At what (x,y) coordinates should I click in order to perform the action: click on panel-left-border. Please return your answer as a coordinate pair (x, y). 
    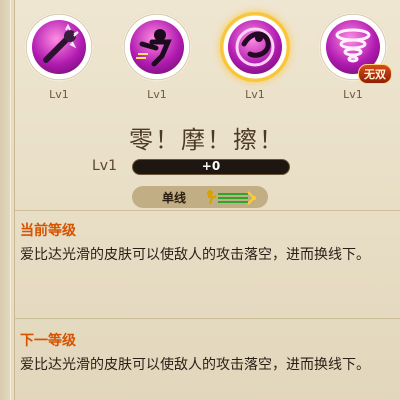
    Looking at the image, I should click on (7, 200).